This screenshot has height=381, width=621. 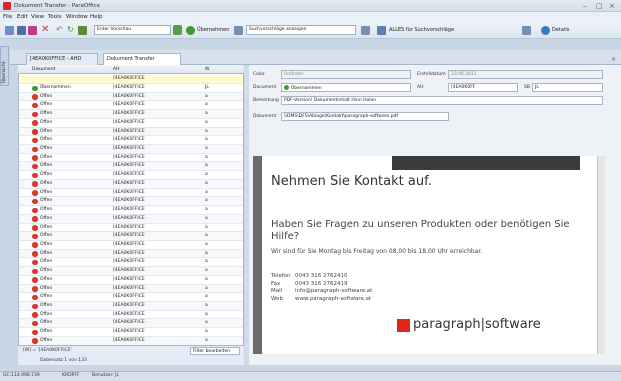 I want to click on cell-w: JL, so click(x=207, y=87).